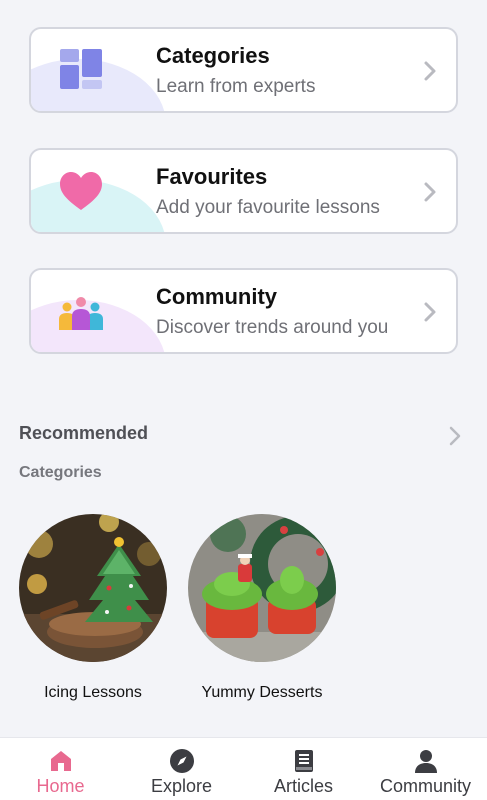  What do you see at coordinates (81, 313) in the screenshot?
I see `people-icon` at bounding box center [81, 313].